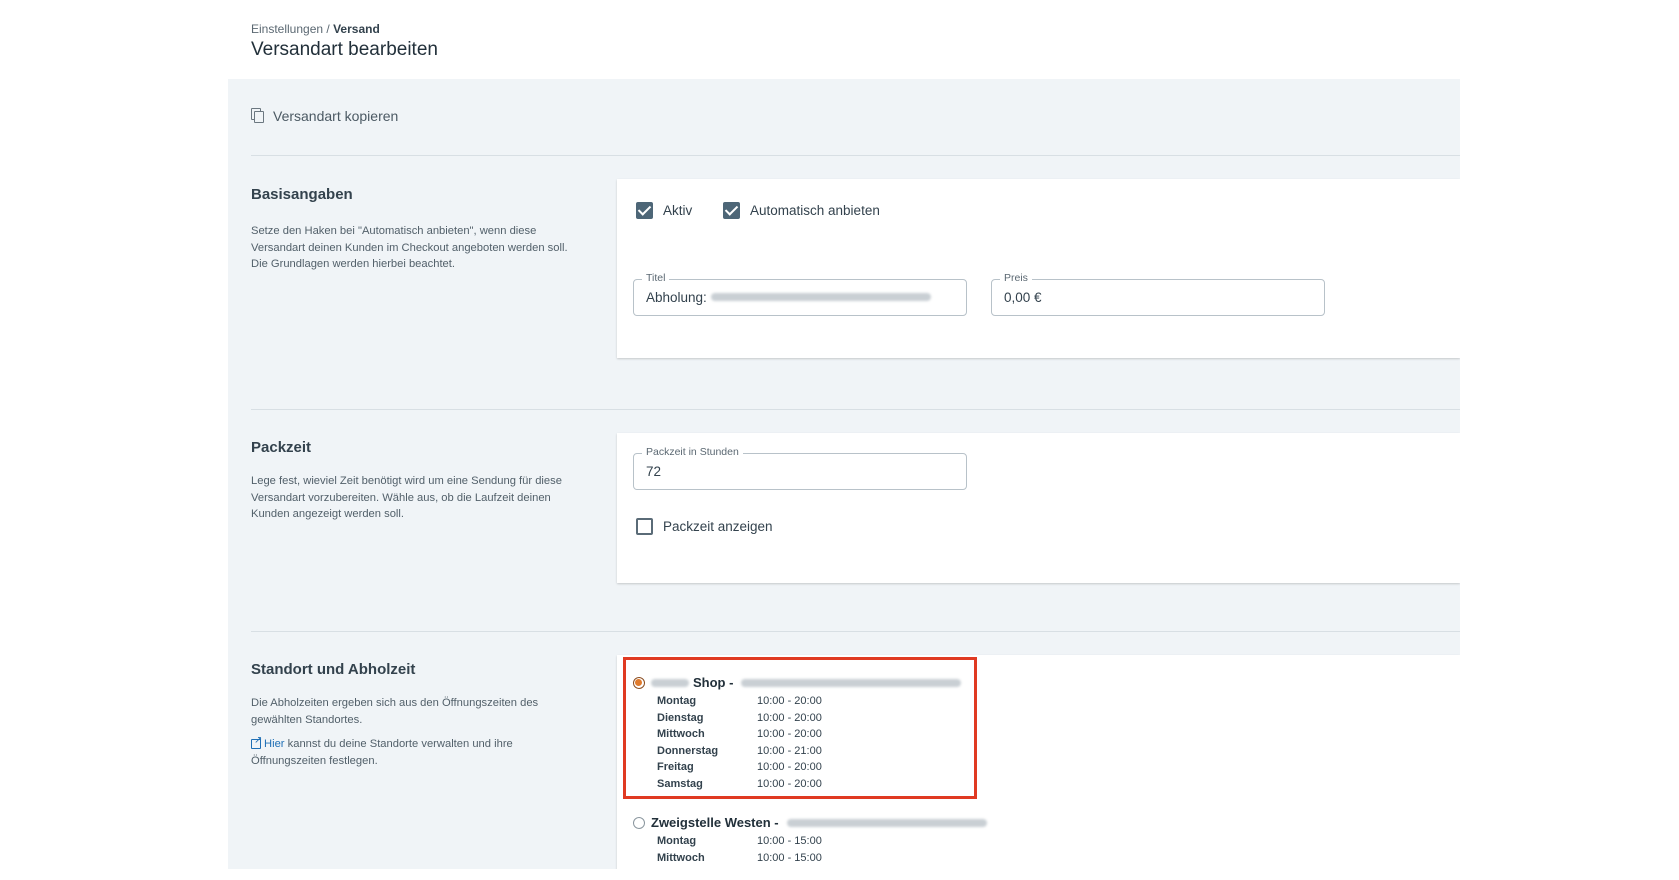 The image size is (1679, 880). What do you see at coordinates (333, 669) in the screenshot?
I see `section-title-standort: Standort und Abholzeit` at bounding box center [333, 669].